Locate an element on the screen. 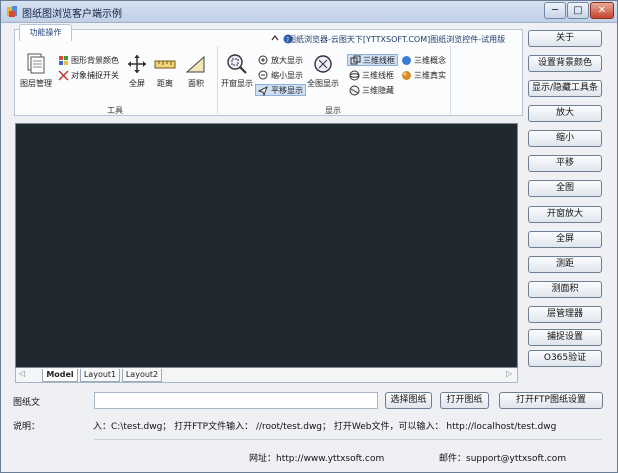  palette-icon is located at coordinates (63, 60).